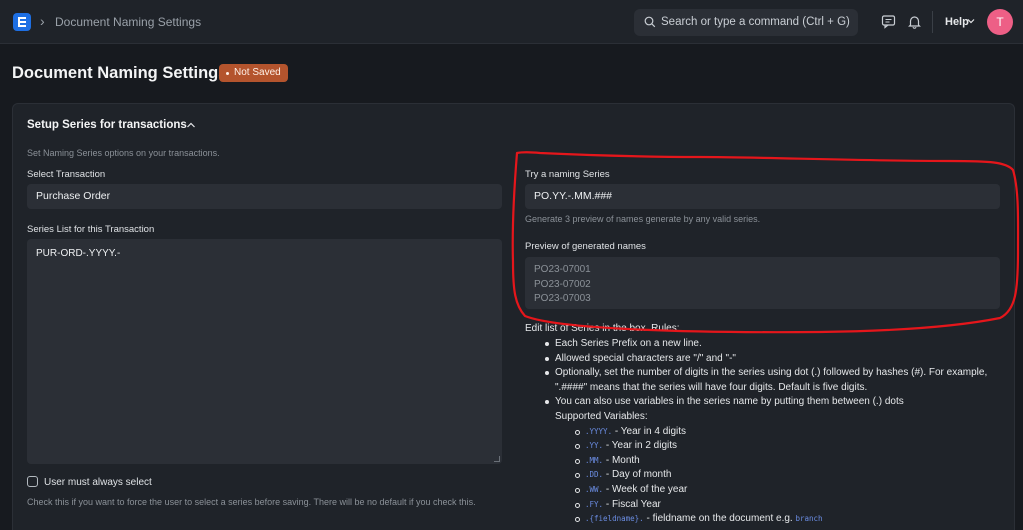 This screenshot has width=1023, height=530. Describe the element at coordinates (787, 446) in the screenshot. I see `variable-item: .YY. - Year in 2 digits` at that location.